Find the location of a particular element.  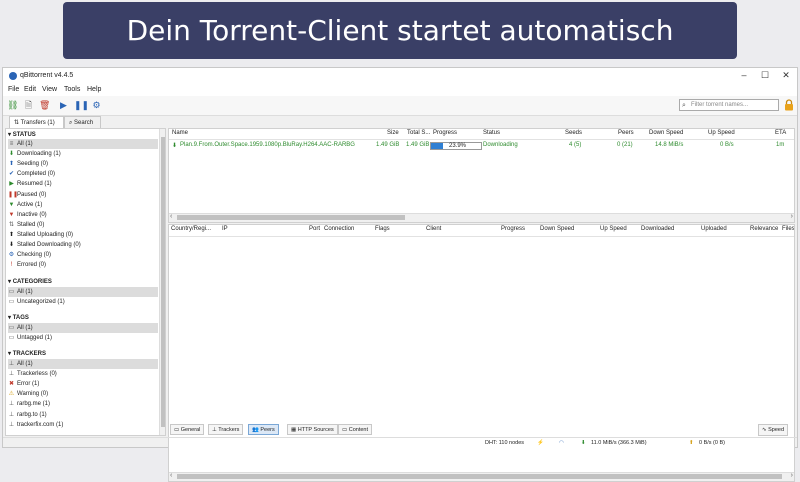

col-up-speed: Up Speed is located at coordinates (721, 133).